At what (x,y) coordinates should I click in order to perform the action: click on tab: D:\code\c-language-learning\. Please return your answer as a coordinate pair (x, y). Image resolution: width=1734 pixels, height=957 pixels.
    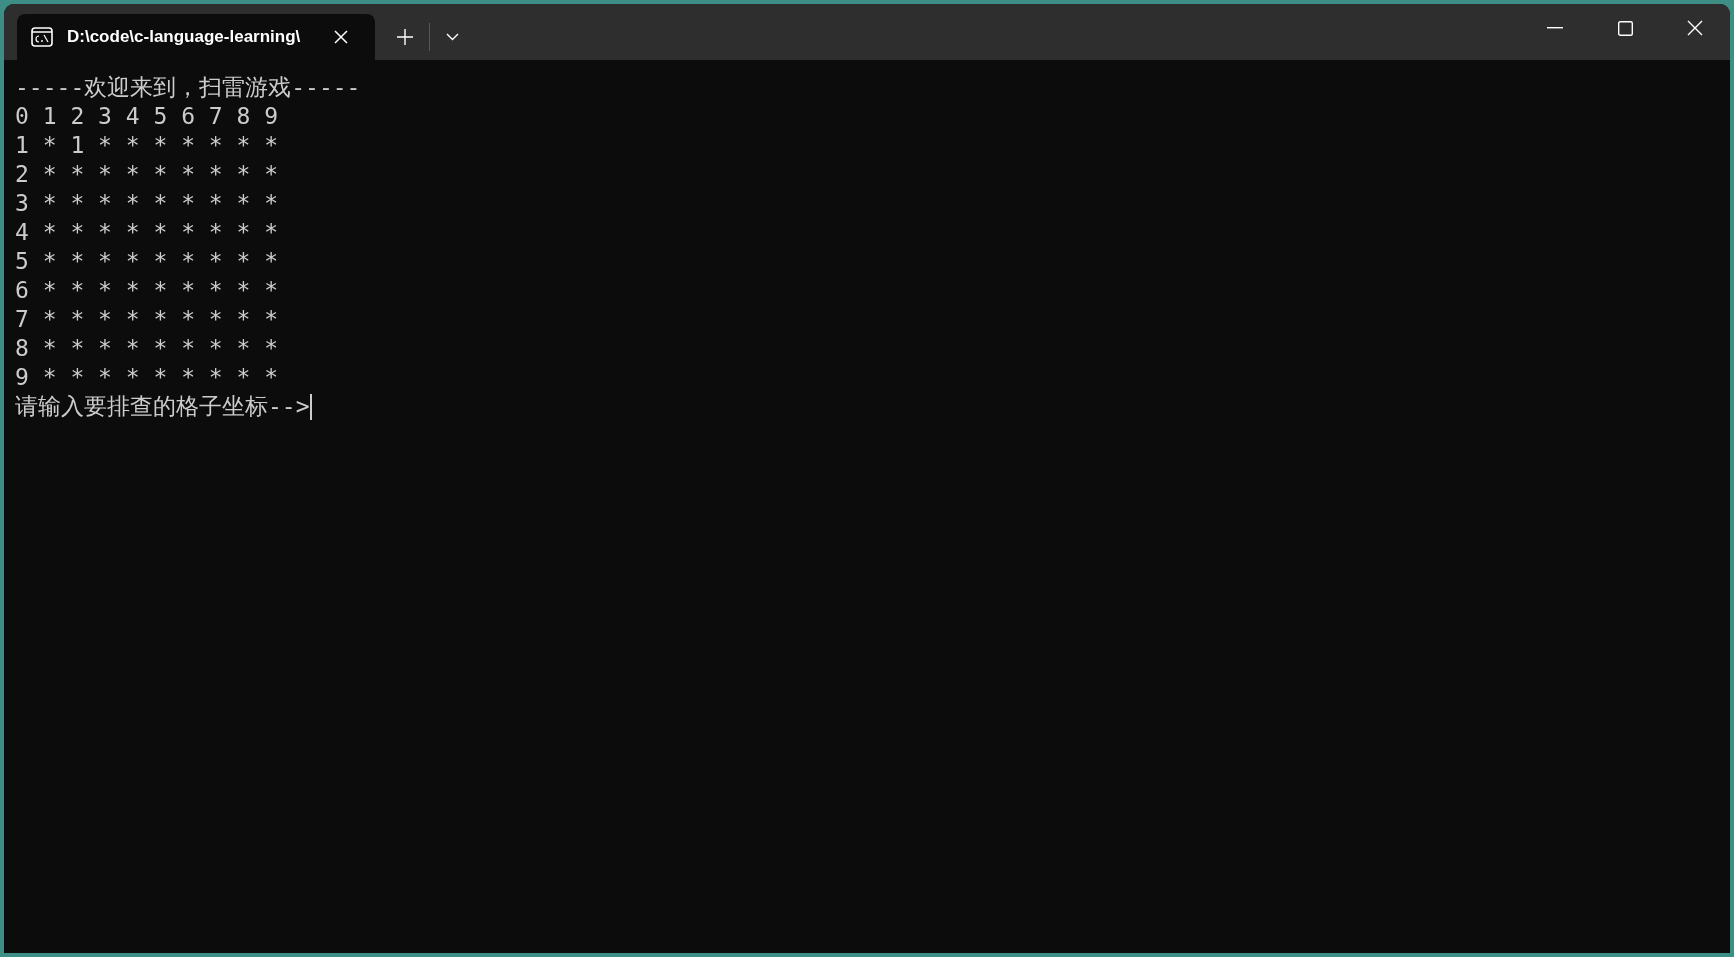
    Looking at the image, I should click on (196, 37).